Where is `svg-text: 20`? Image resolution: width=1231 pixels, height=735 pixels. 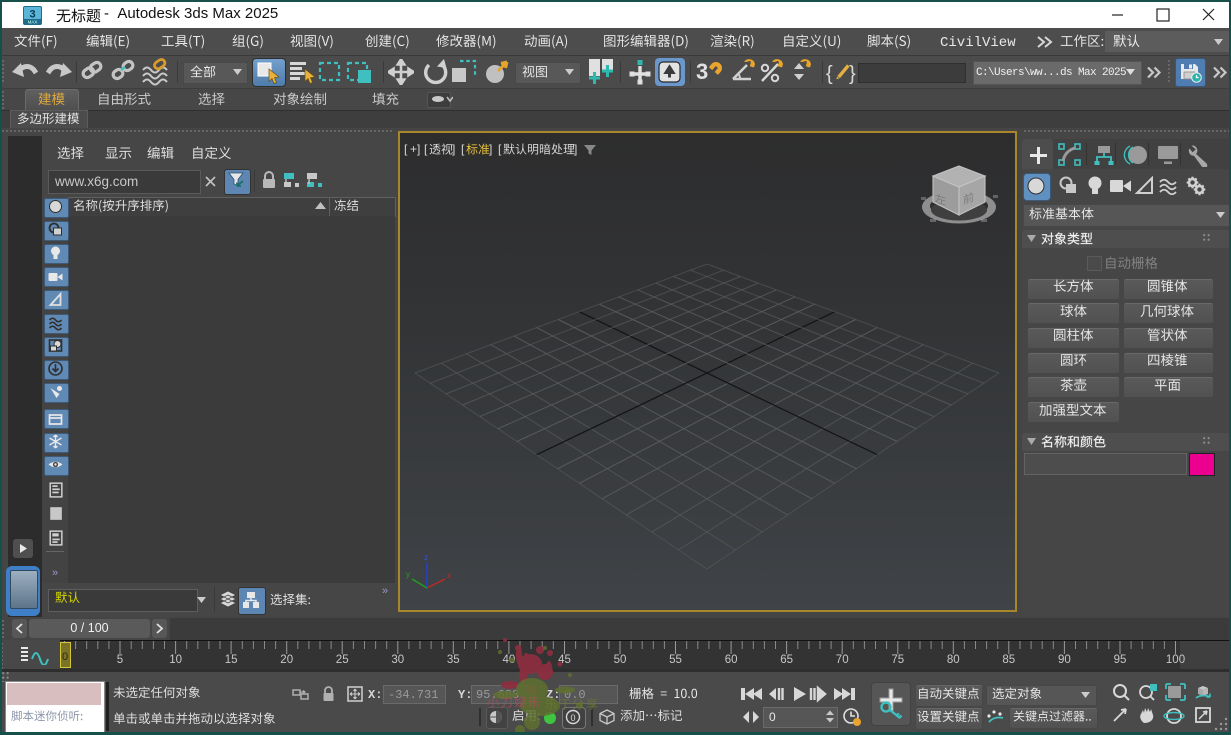
svg-text: 20 is located at coordinates (286, 660).